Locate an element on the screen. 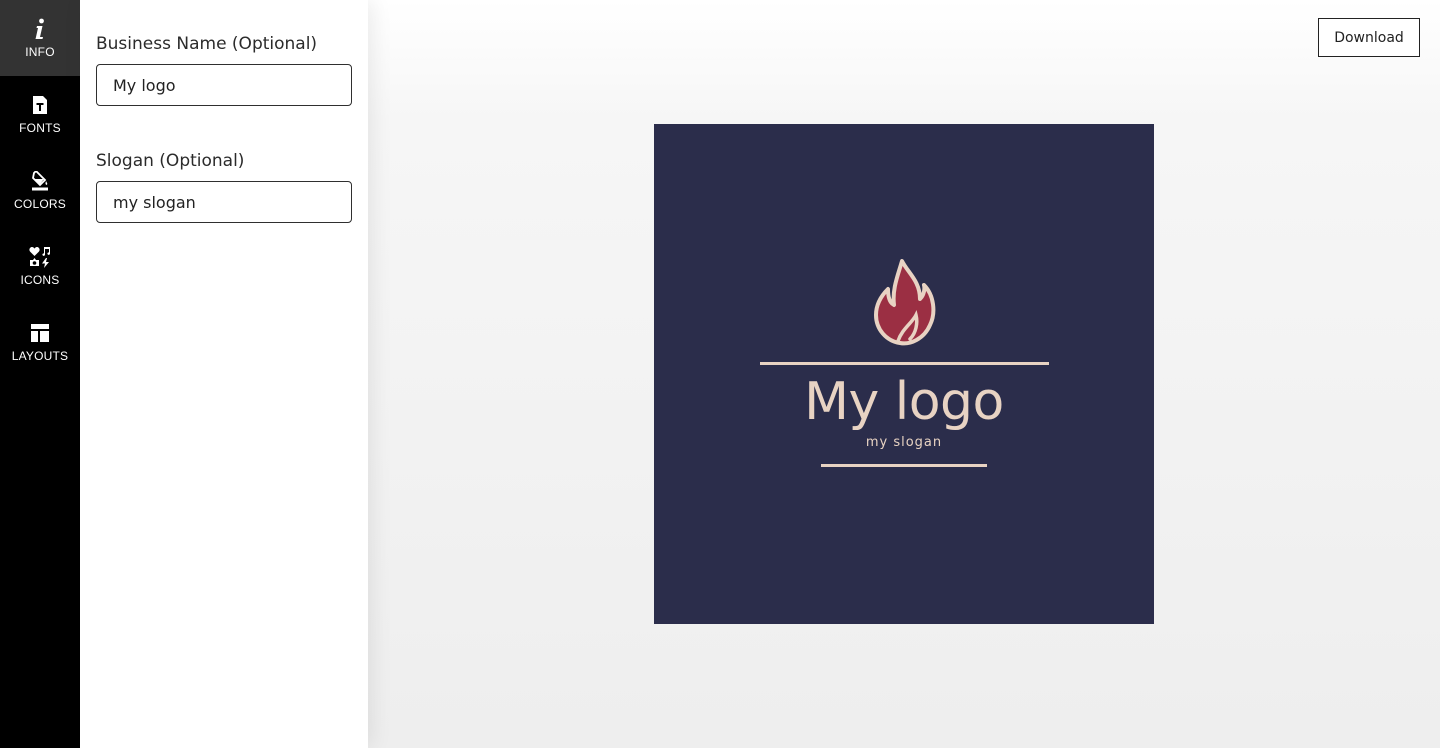 This screenshot has width=1440, height=748. nav-item-icons: ICONS is located at coordinates (40, 266).